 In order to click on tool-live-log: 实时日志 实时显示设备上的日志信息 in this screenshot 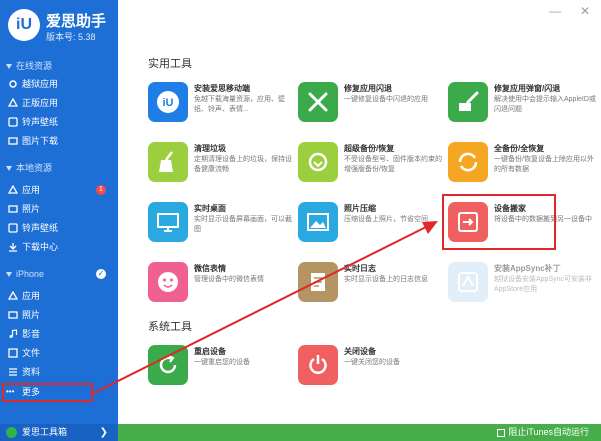, I will do `click(378, 286)`.